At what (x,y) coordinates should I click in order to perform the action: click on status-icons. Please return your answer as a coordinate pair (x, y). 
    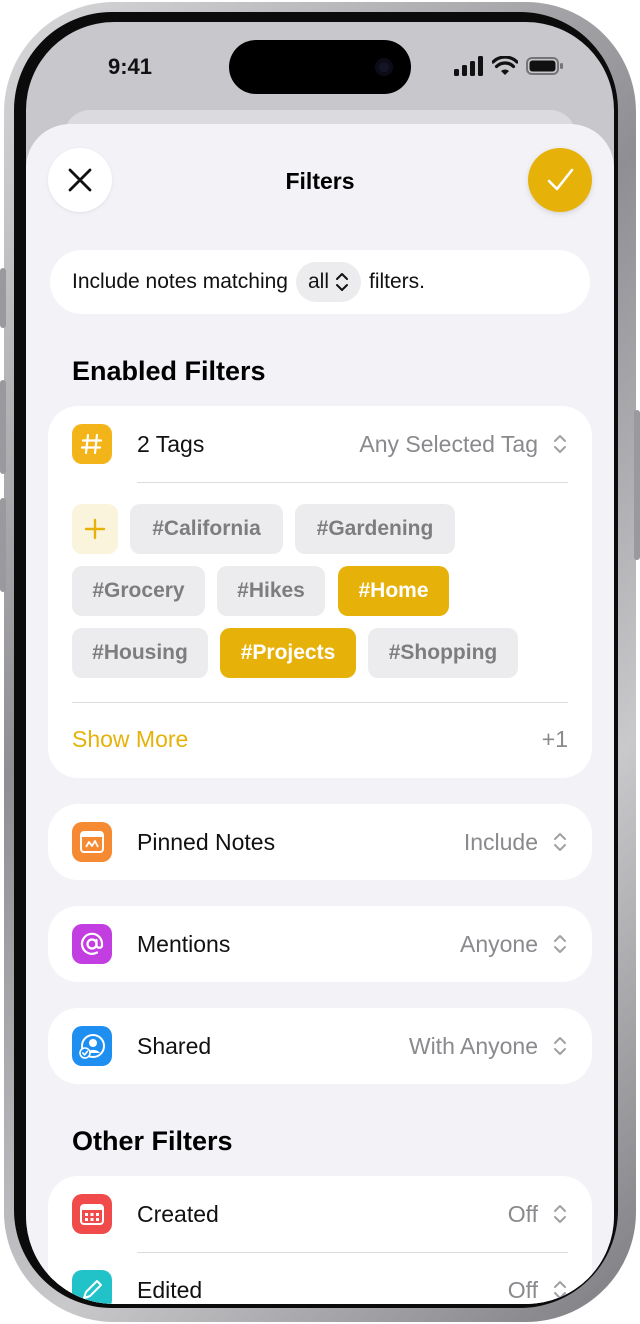
    Looking at the image, I should click on (509, 66).